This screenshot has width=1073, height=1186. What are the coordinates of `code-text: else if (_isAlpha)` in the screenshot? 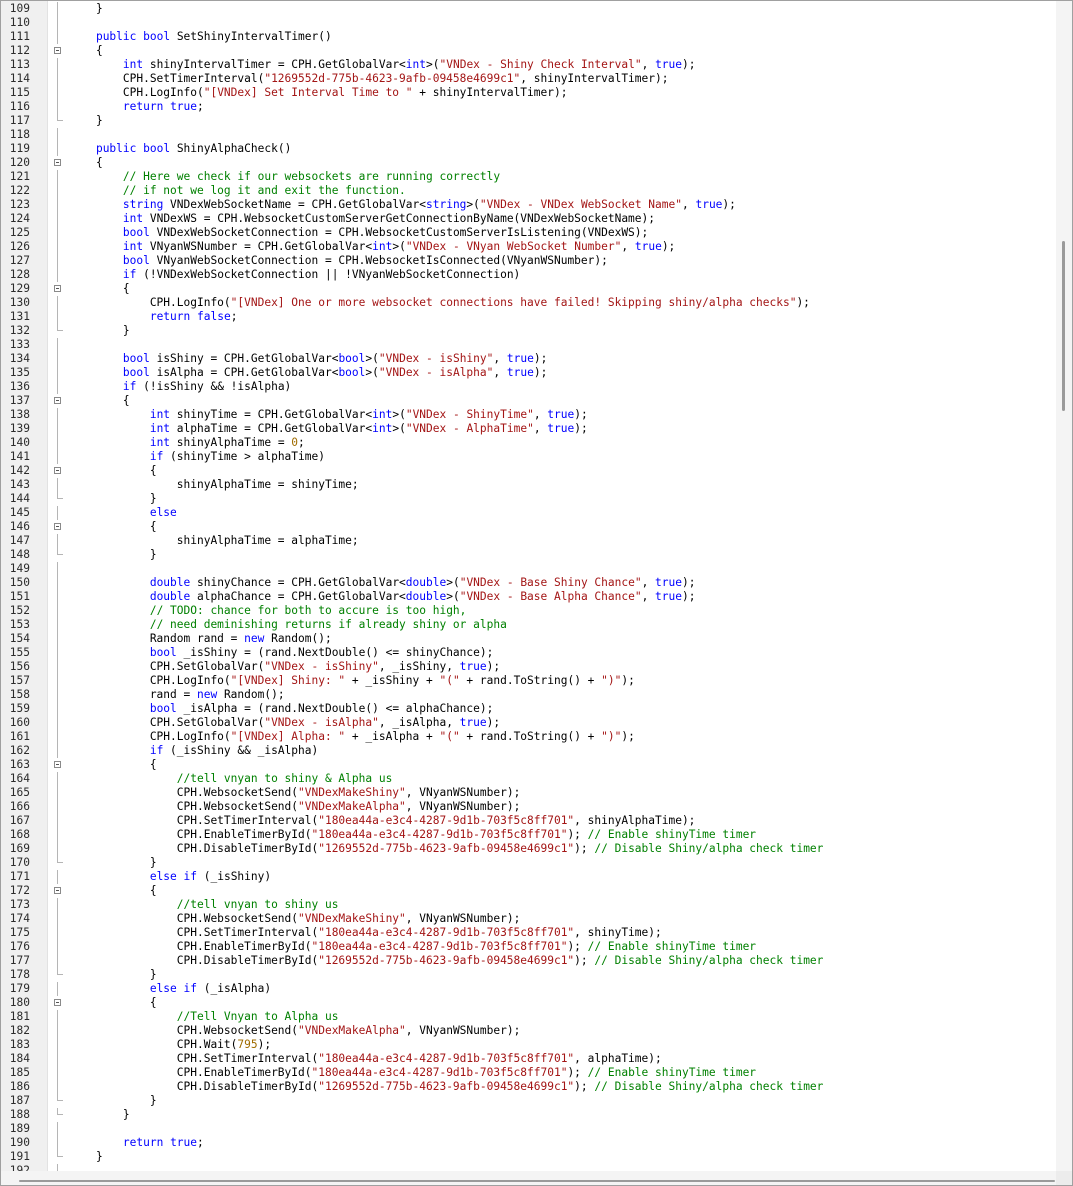 It's located at (170, 989).